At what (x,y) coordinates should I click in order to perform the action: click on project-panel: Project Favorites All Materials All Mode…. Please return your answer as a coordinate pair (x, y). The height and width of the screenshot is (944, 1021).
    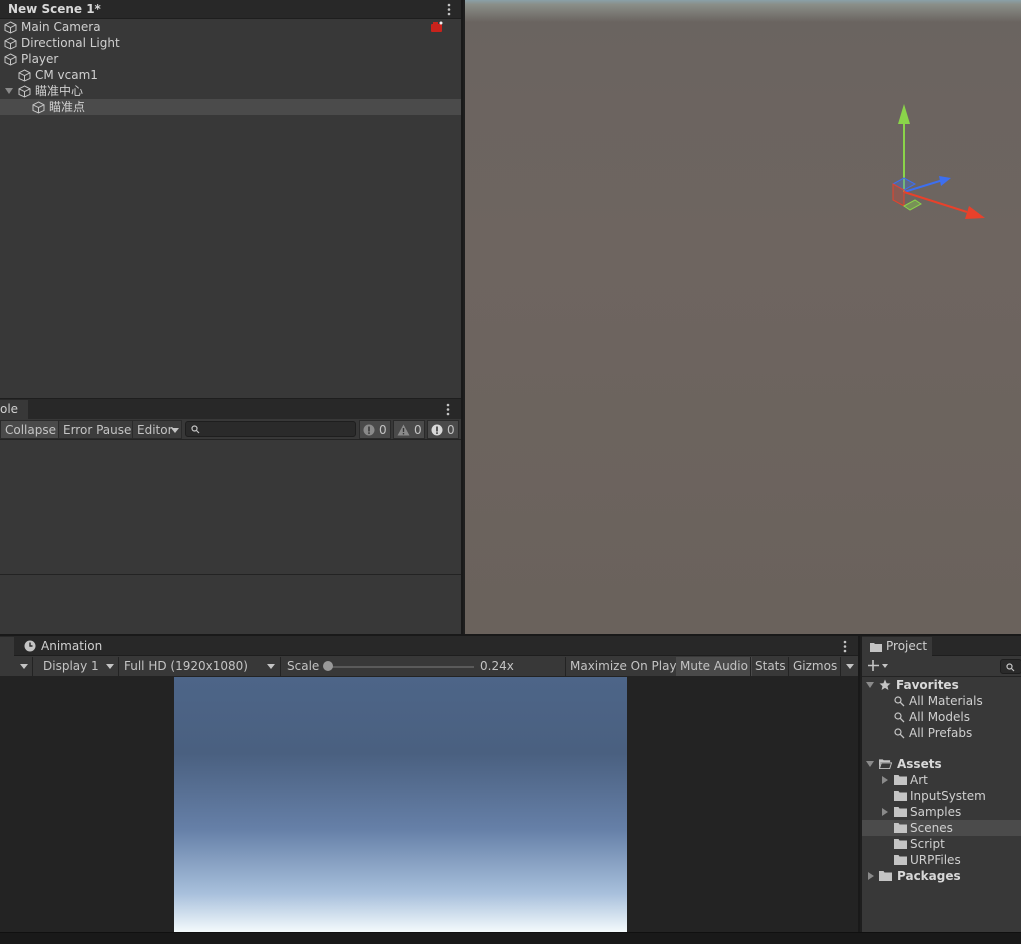
    Looking at the image, I should click on (940, 784).